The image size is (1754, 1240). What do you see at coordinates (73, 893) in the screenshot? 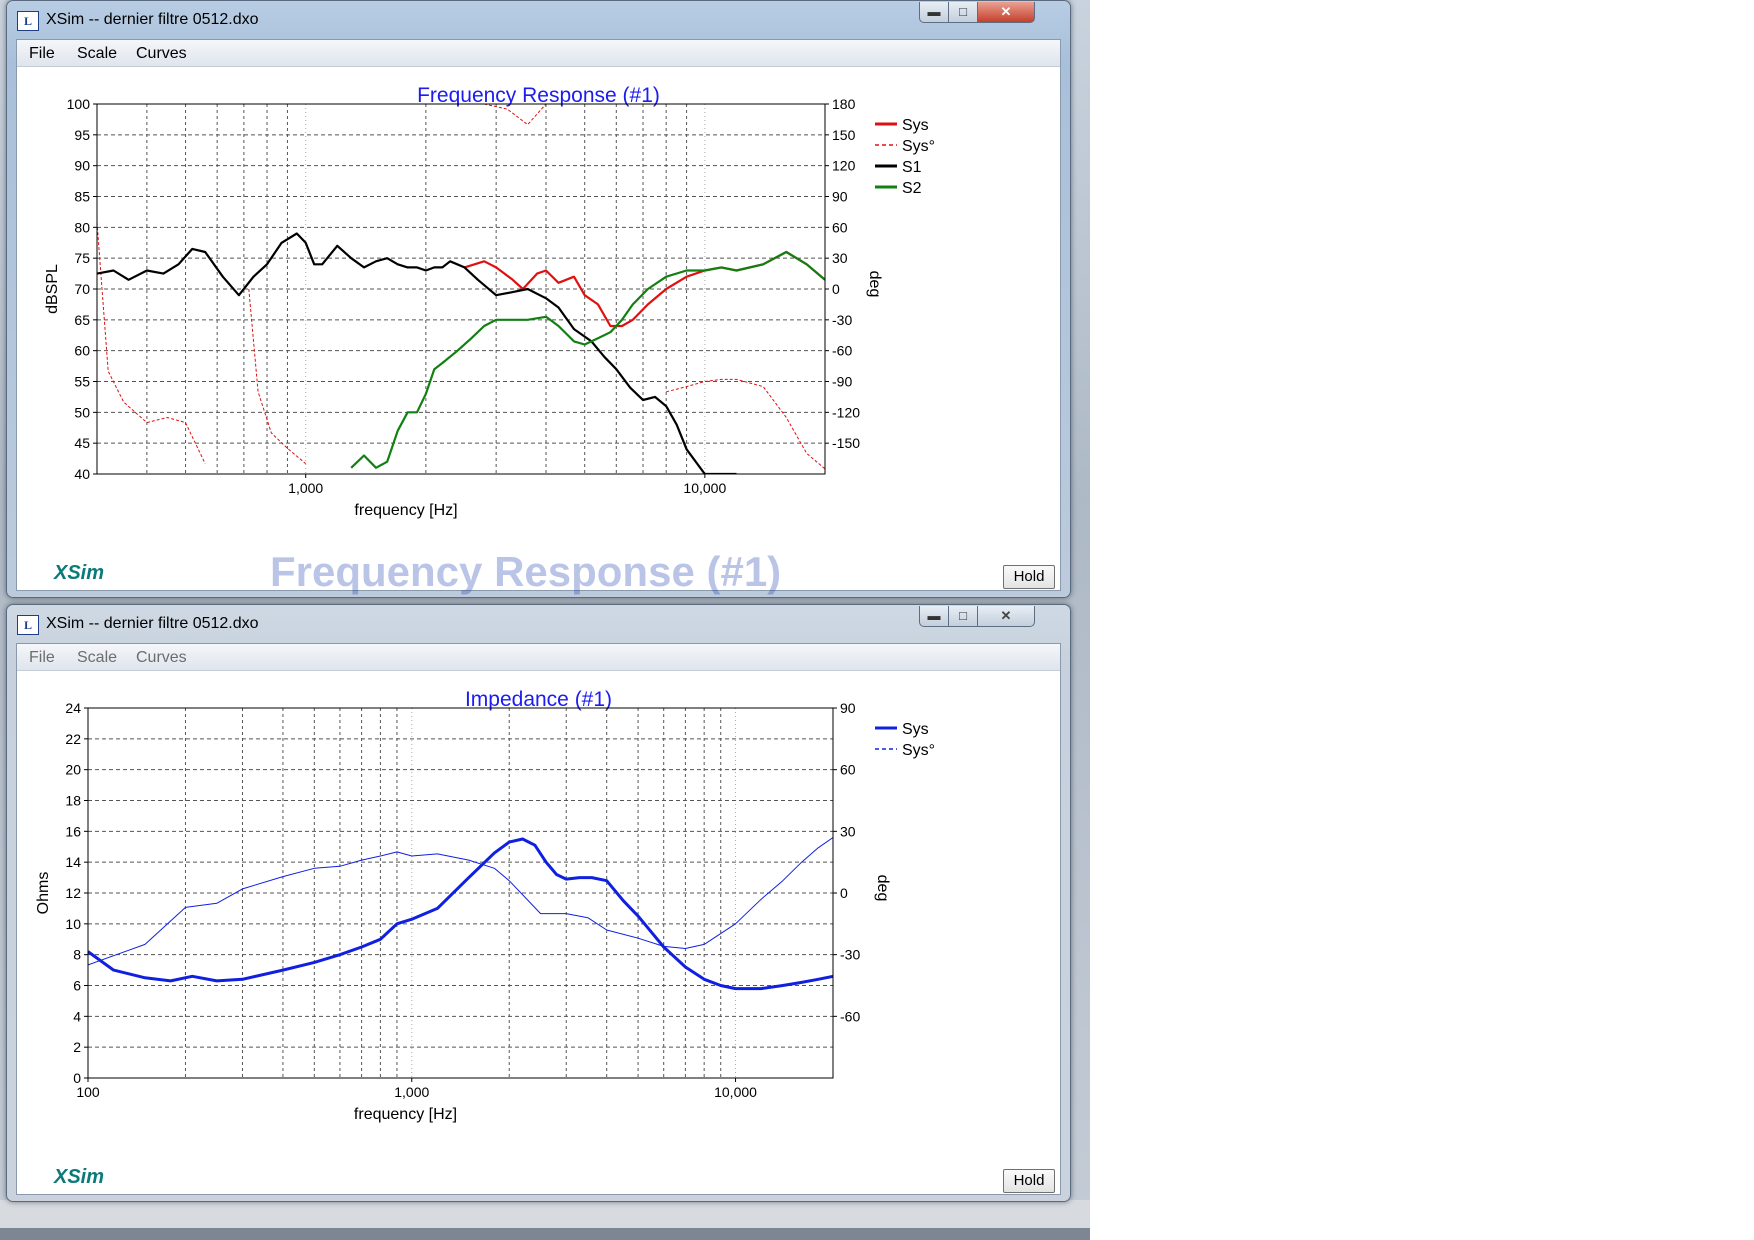
I see `y-tick-label: 12` at bounding box center [73, 893].